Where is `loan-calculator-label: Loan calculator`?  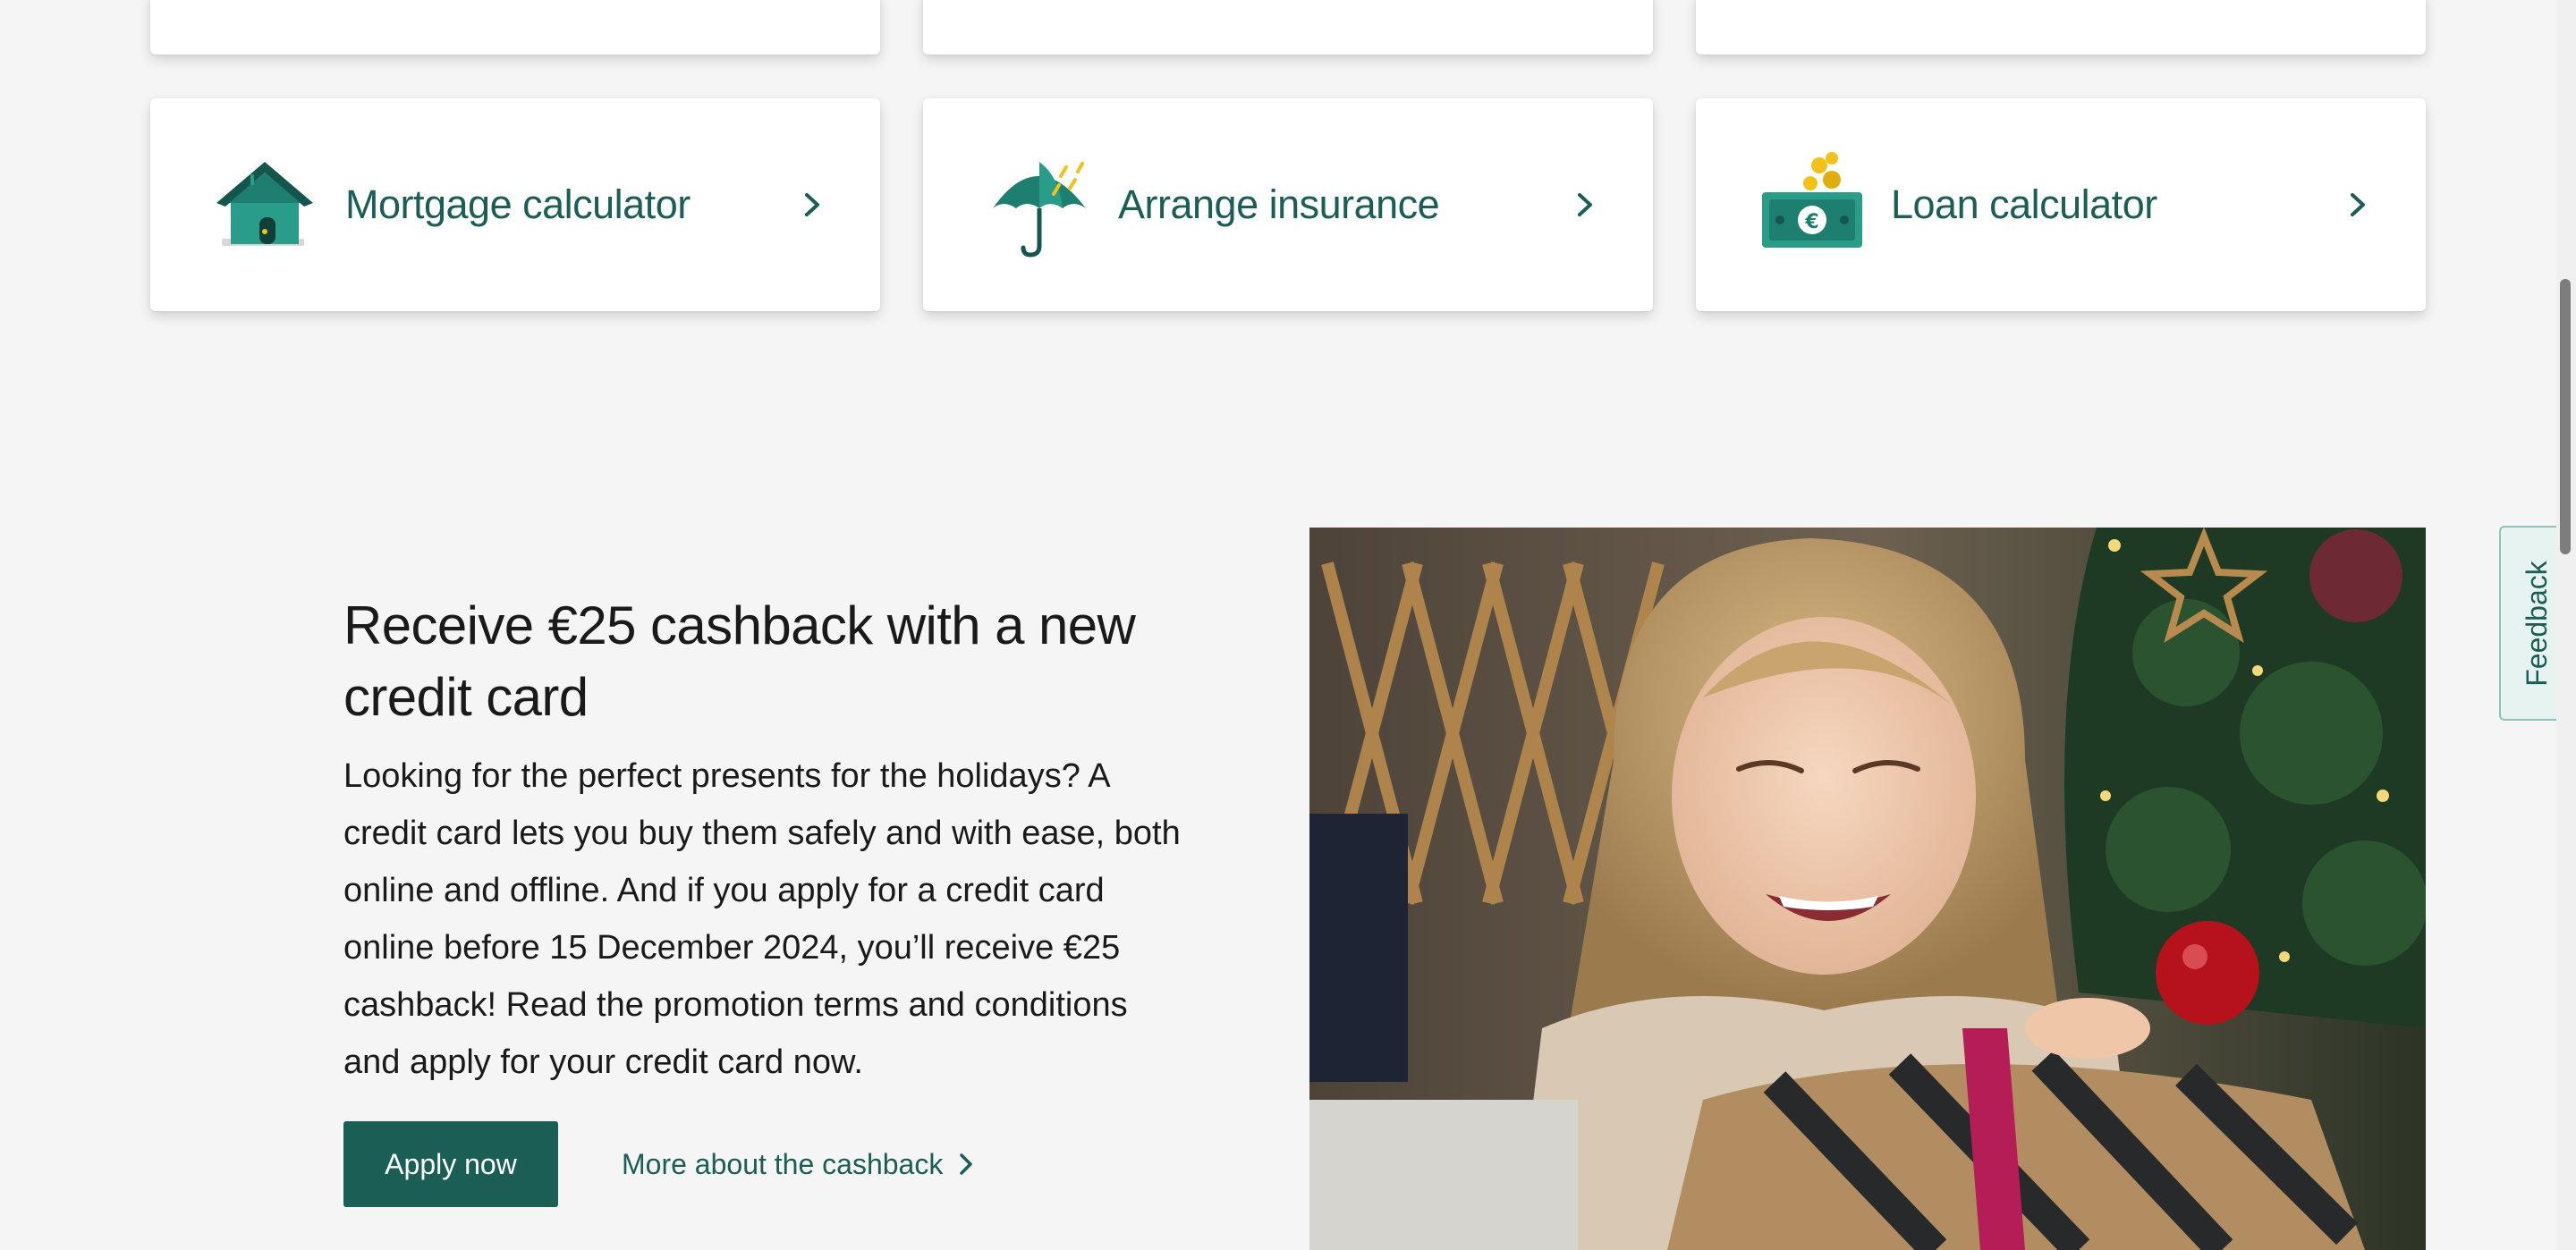
loan-calculator-label: Loan calculator is located at coordinates (2024, 205).